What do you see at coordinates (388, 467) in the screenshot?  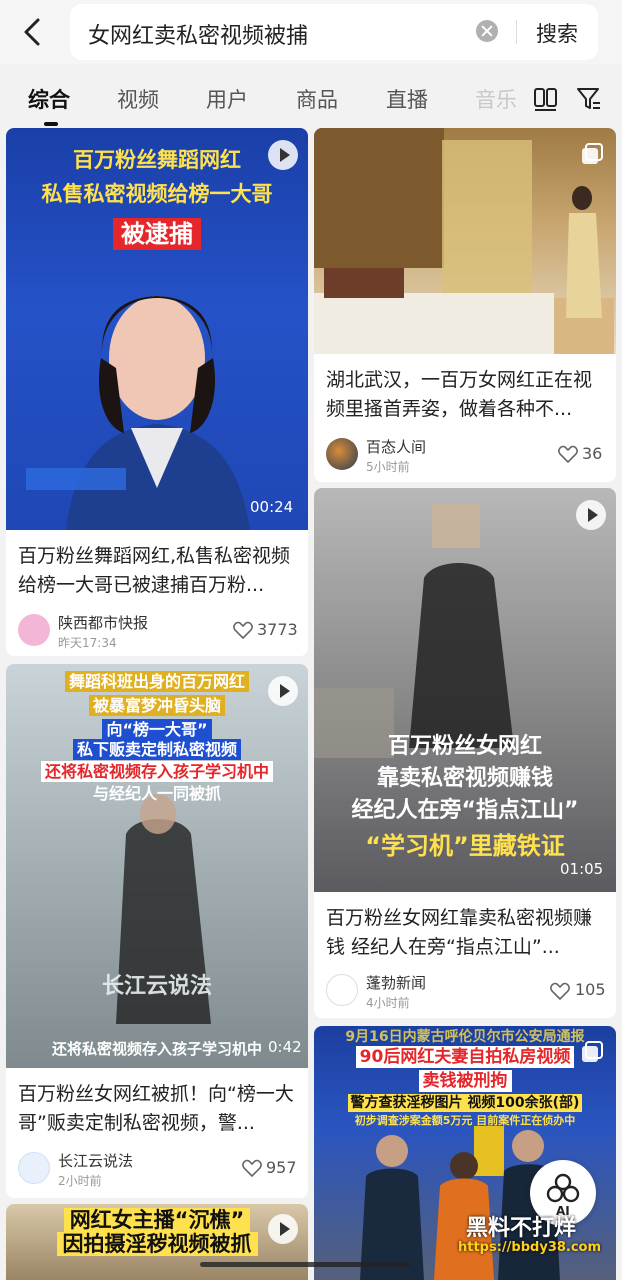 I see `publish-time: 5小时前` at bounding box center [388, 467].